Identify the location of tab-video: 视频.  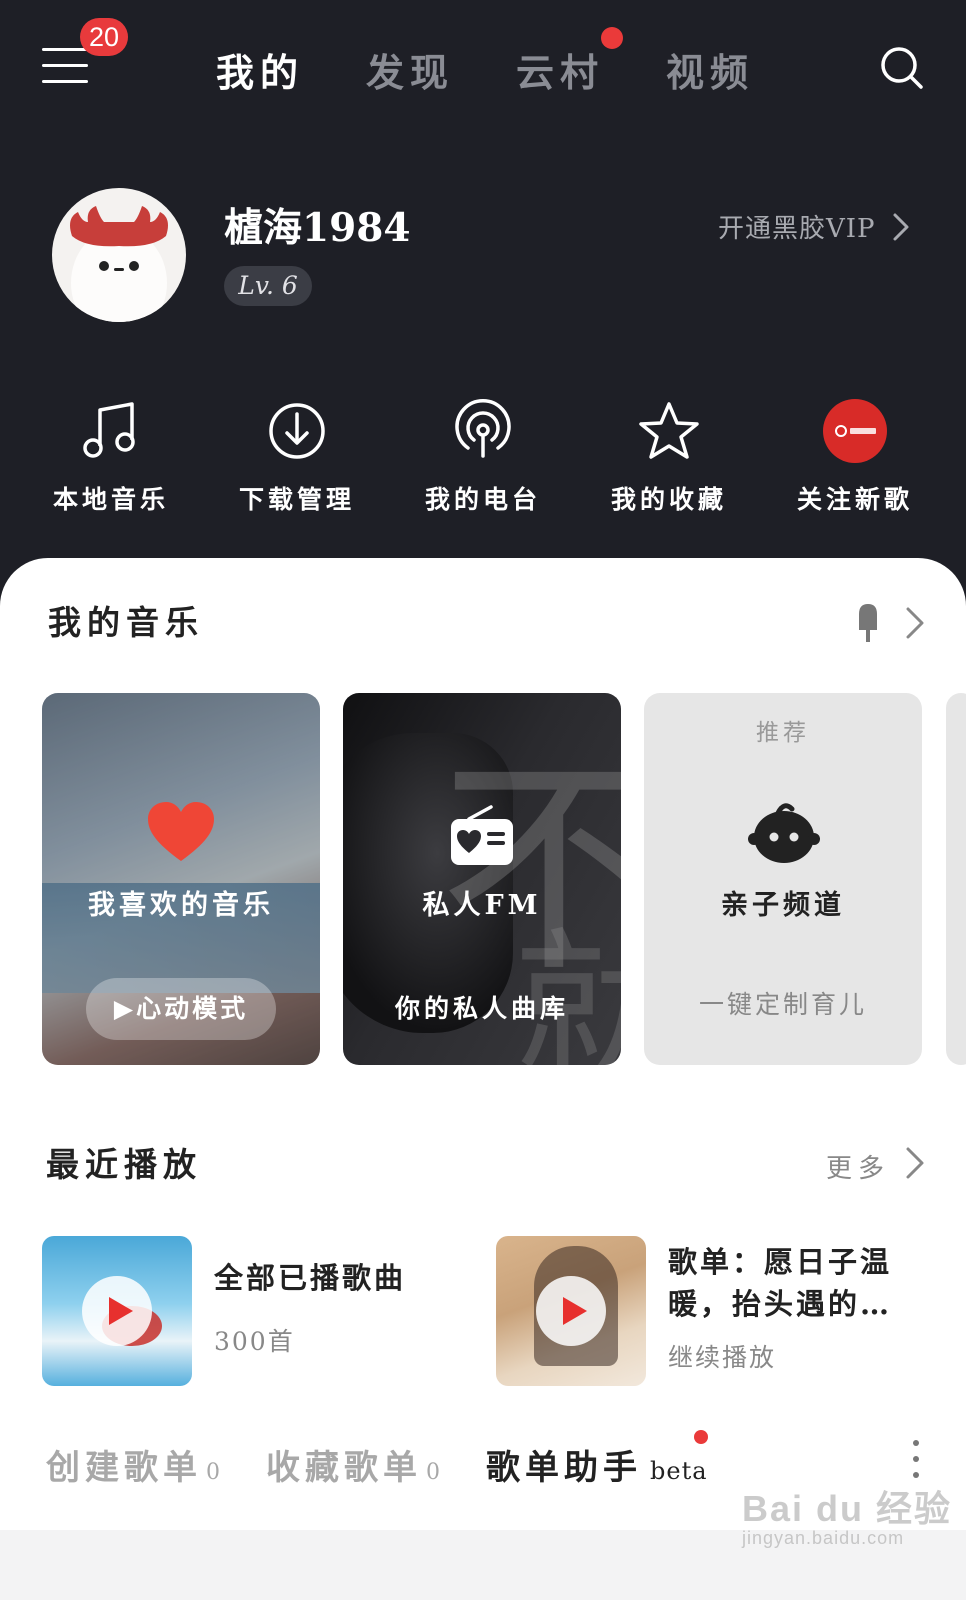
(710, 69).